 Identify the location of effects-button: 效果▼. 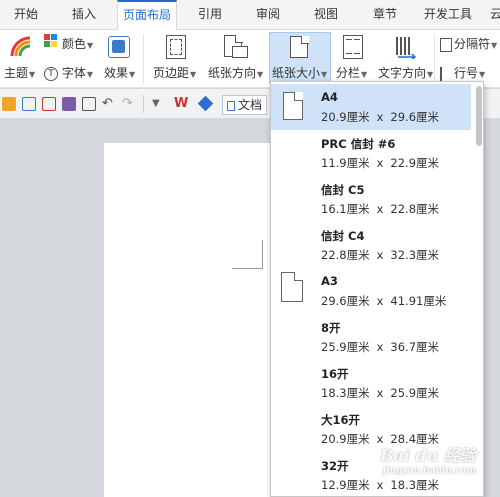
(119, 72).